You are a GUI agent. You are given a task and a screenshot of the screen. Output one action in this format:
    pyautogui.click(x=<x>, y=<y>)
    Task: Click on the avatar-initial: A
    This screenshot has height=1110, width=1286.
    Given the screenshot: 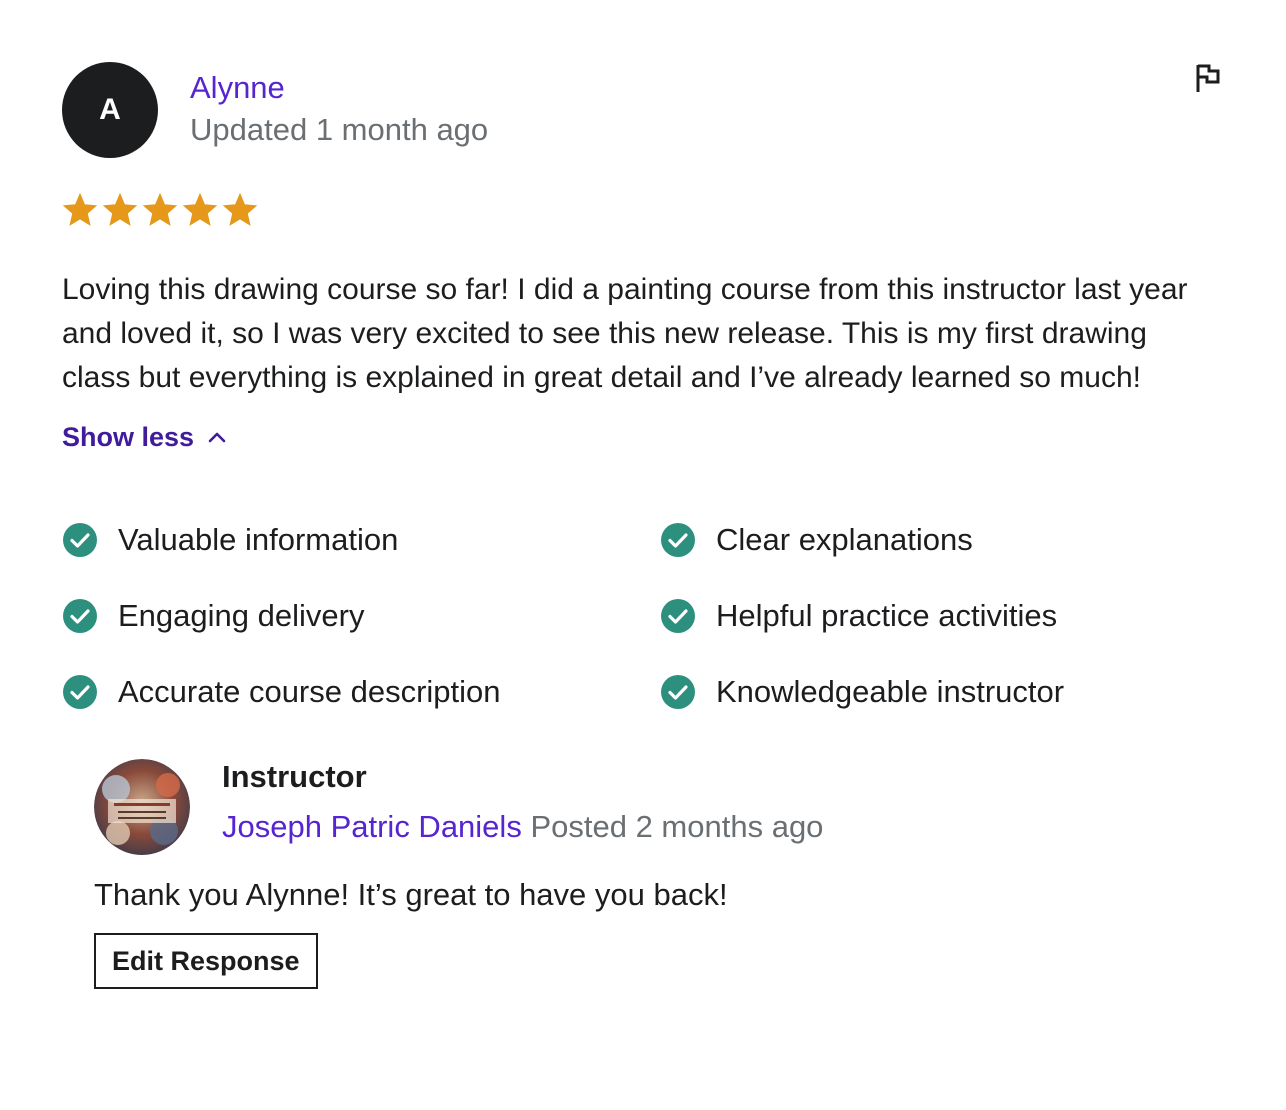 What is the action you would take?
    pyautogui.click(x=110, y=109)
    